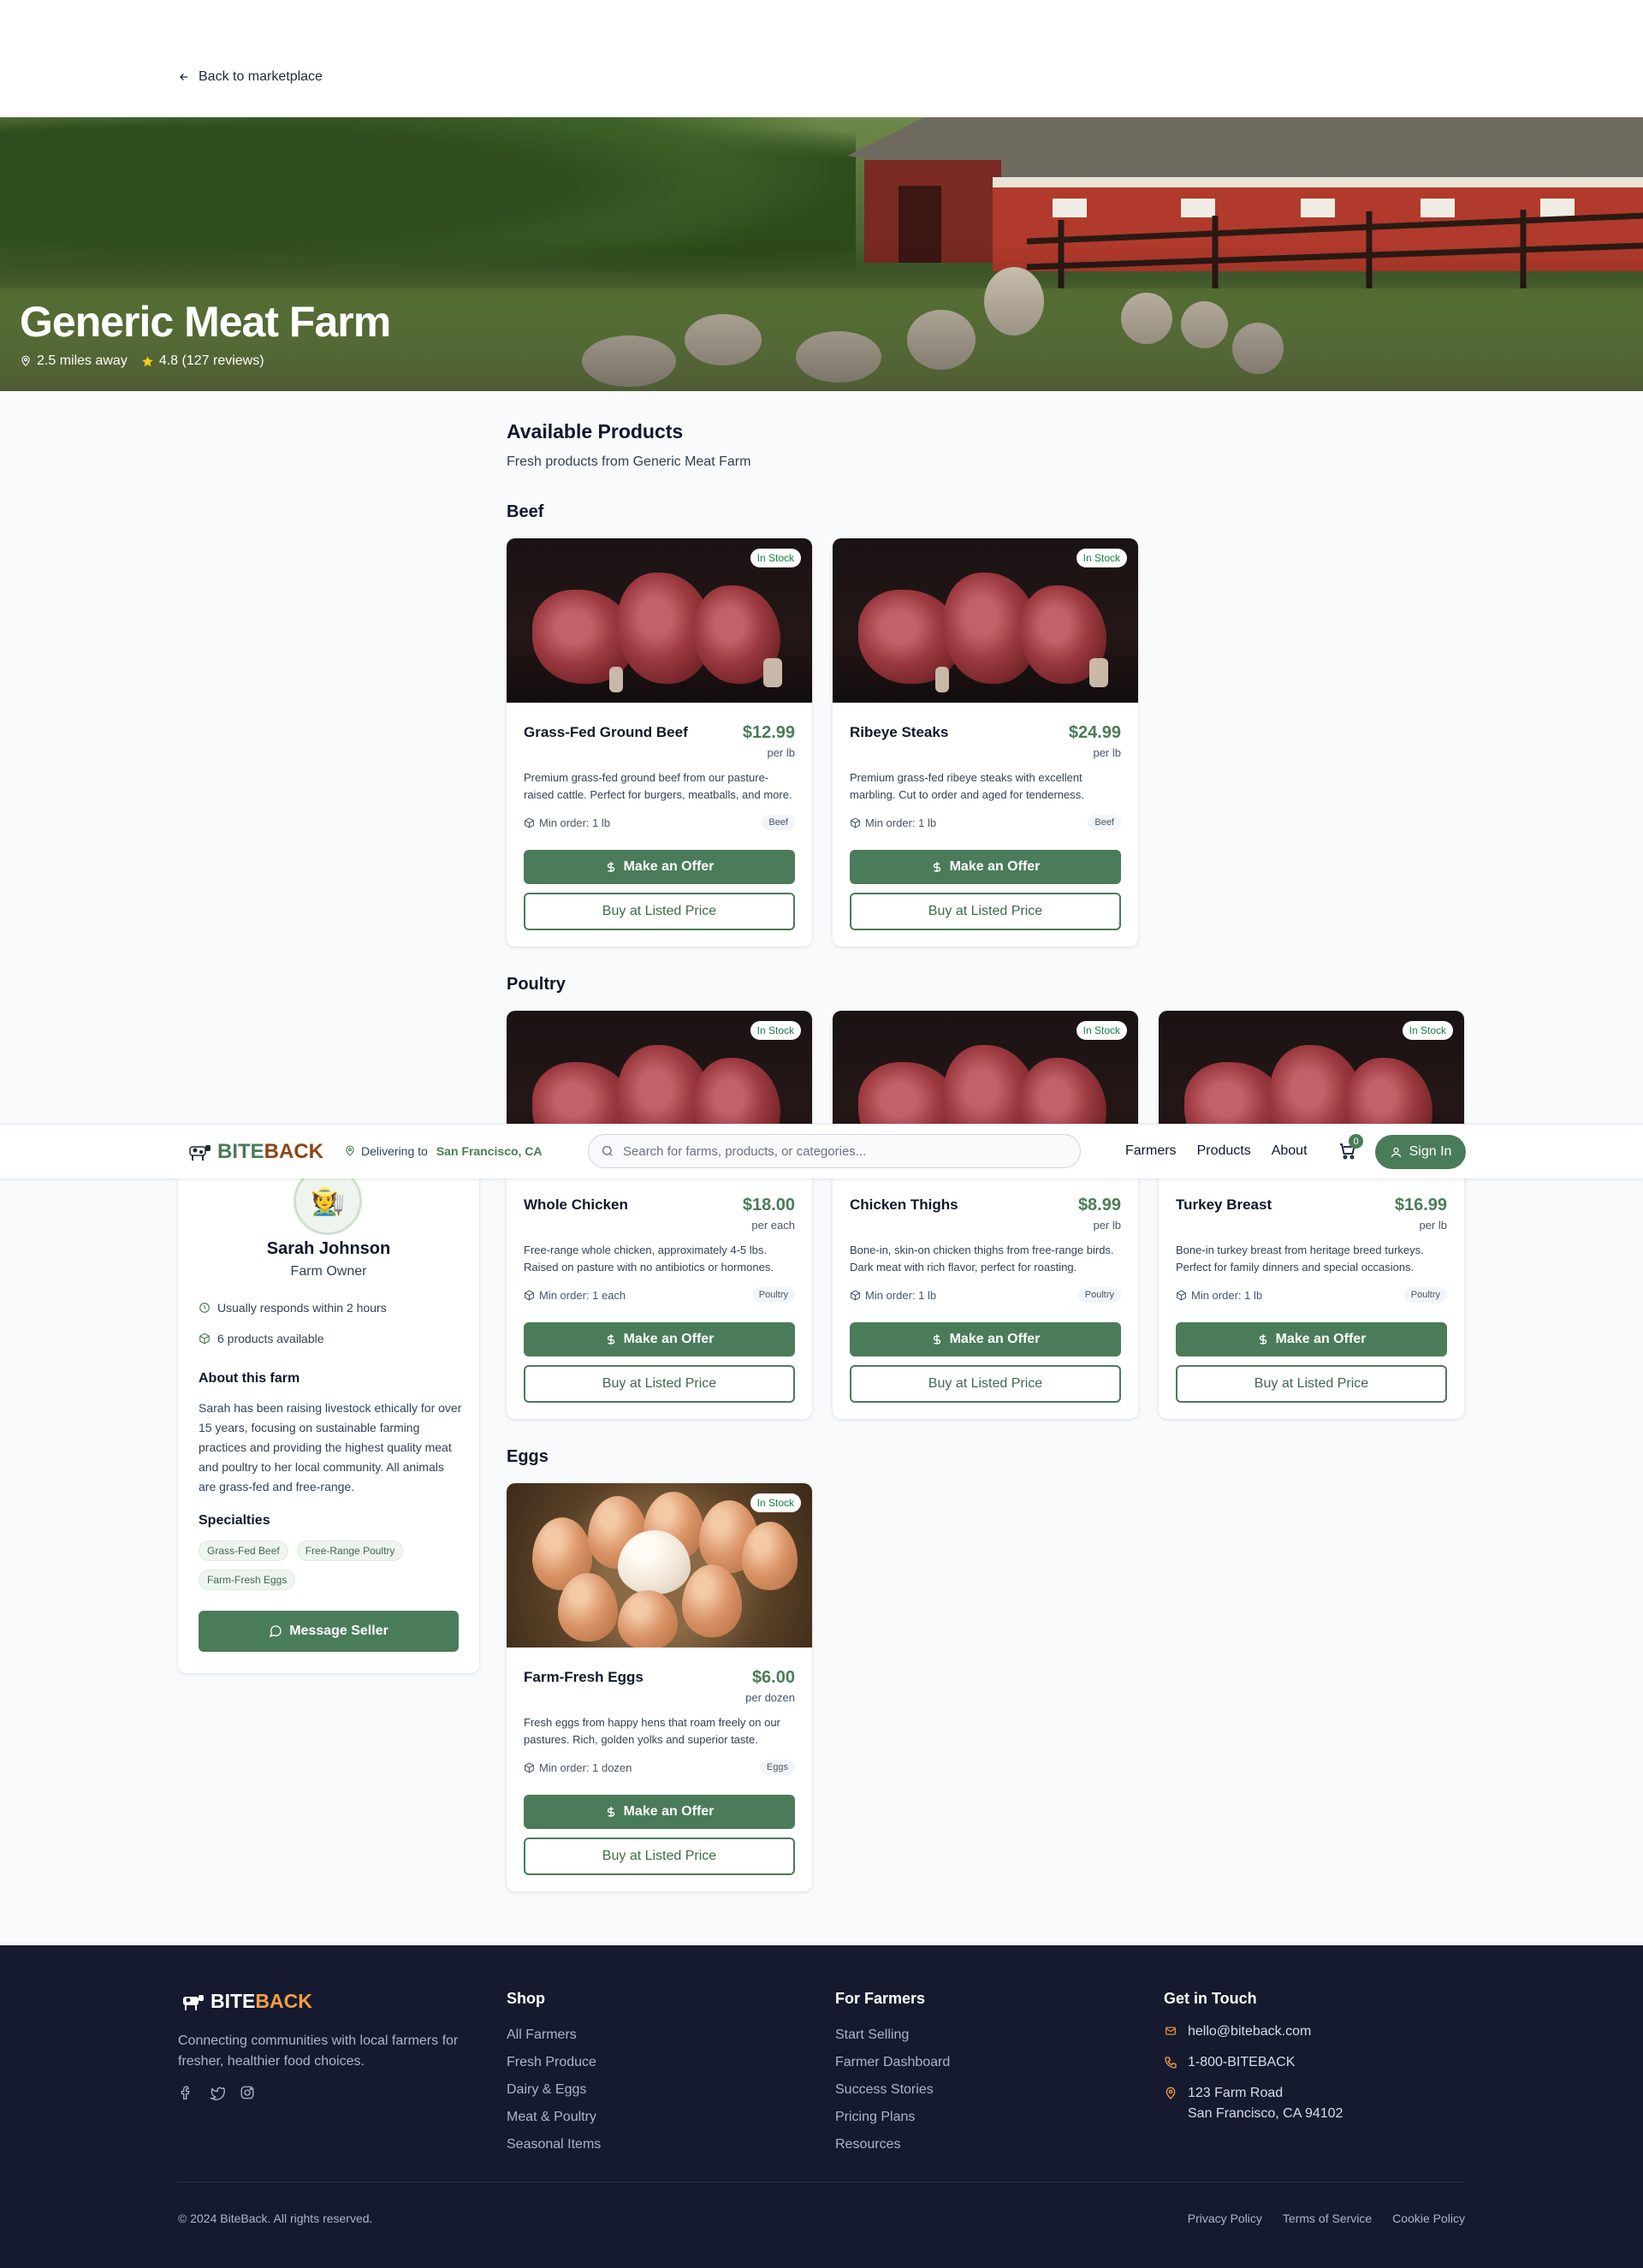 The width and height of the screenshot is (1643, 2268). What do you see at coordinates (904, 1204) in the screenshot?
I see `product-name: Chicken Thighs` at bounding box center [904, 1204].